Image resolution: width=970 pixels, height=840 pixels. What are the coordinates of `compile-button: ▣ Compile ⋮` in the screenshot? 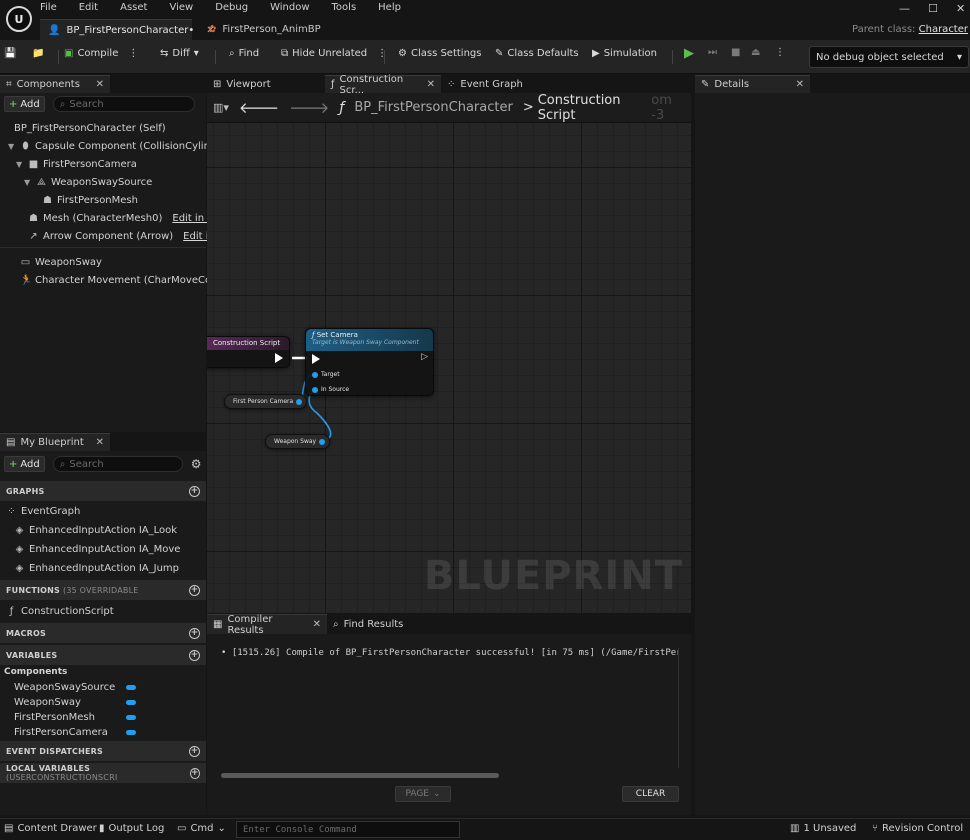 It's located at (101, 53).